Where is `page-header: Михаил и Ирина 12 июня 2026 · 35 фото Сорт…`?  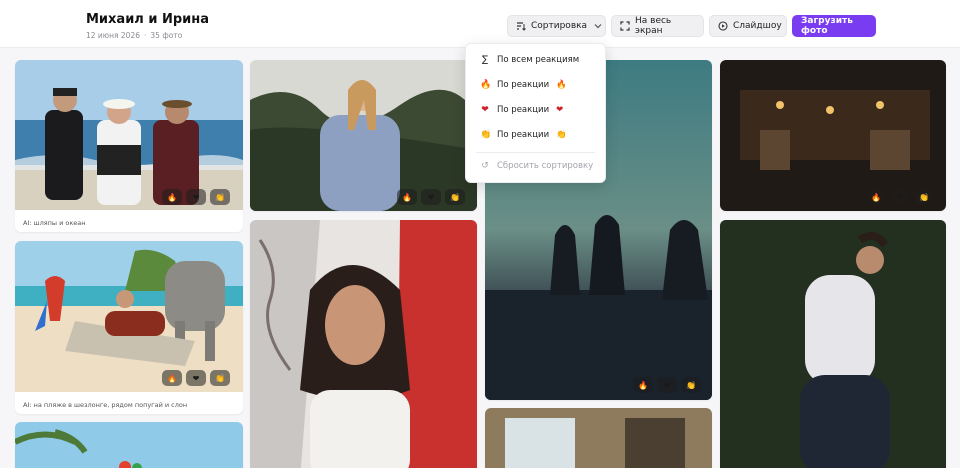 page-header: Михаил и Ирина 12 июня 2026 · 35 фото Сорт… is located at coordinates (480, 24).